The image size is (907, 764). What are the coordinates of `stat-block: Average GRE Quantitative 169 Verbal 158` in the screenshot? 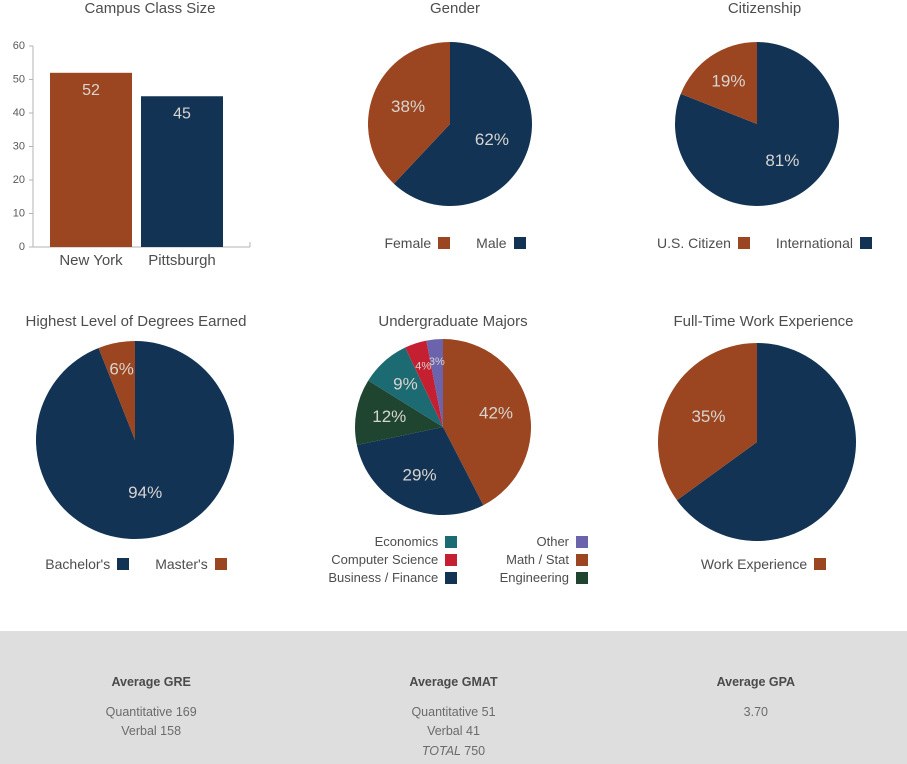 It's located at (151, 718).